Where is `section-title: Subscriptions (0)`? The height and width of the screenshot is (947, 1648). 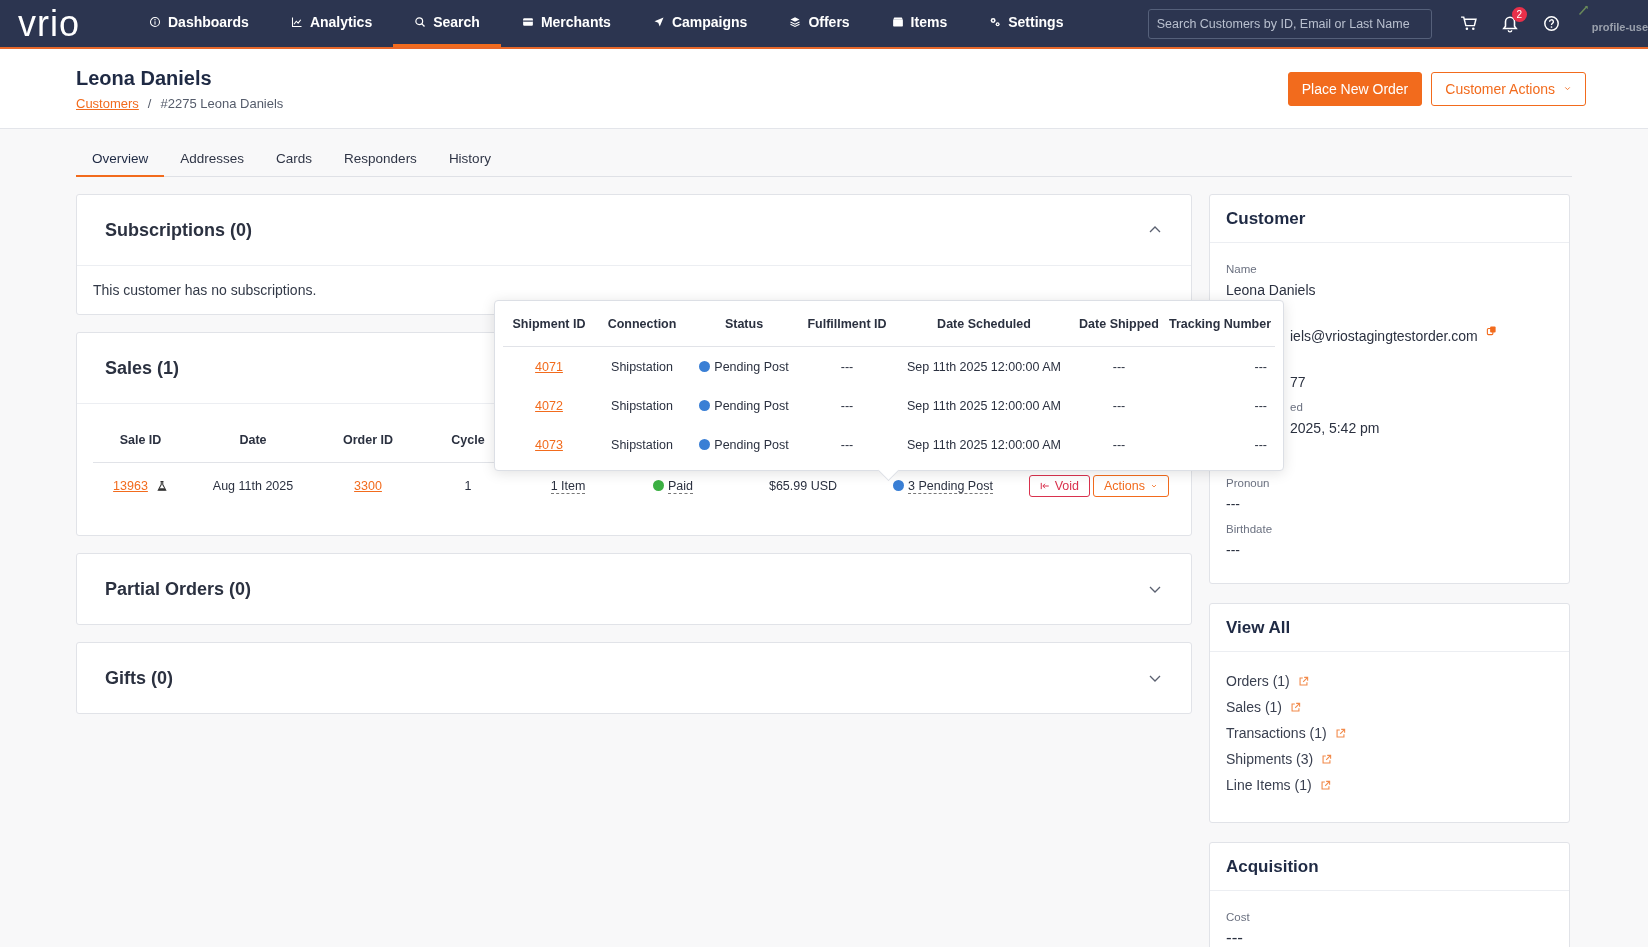
section-title: Subscriptions (0) is located at coordinates (178, 230).